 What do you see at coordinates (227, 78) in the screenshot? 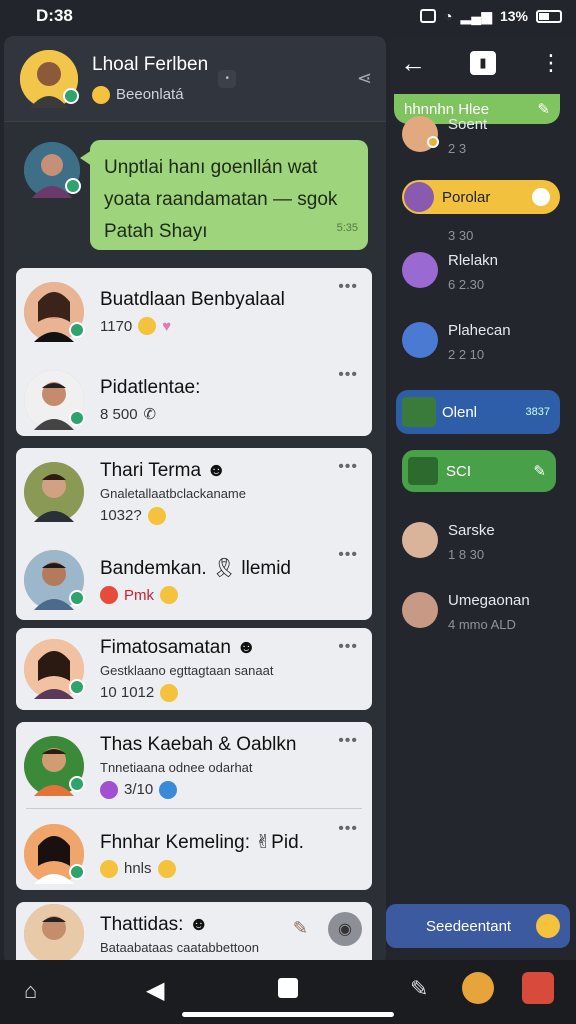
I see `dropdown-icon: •` at bounding box center [227, 78].